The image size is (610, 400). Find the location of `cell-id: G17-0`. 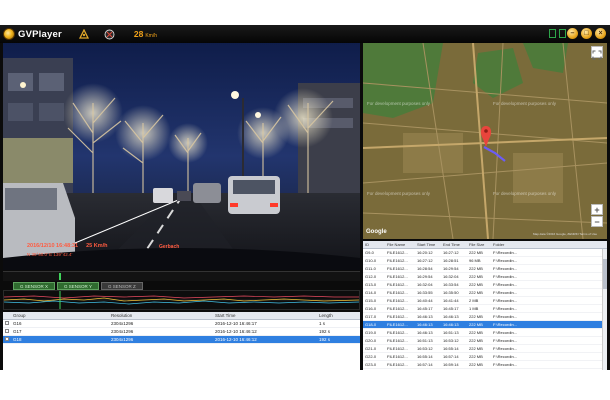

cell-id: G17-0 is located at coordinates (371, 316).